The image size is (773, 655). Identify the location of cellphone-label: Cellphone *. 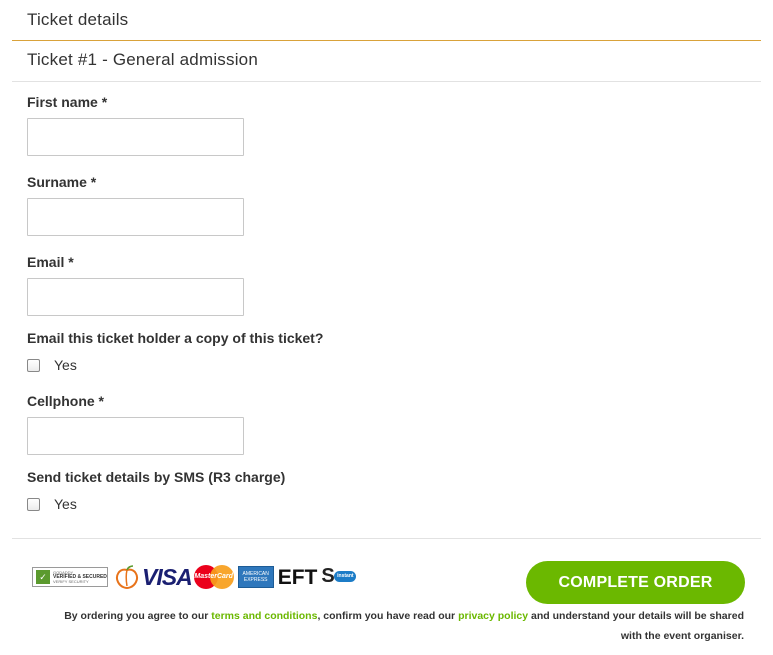
(66, 401).